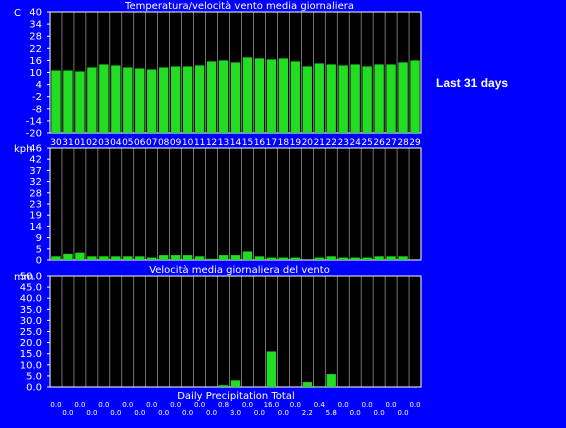 Image resolution: width=566 pixels, height=428 pixels. Describe the element at coordinates (296, 143) in the screenshot. I see `x-tick-label: 19` at that location.